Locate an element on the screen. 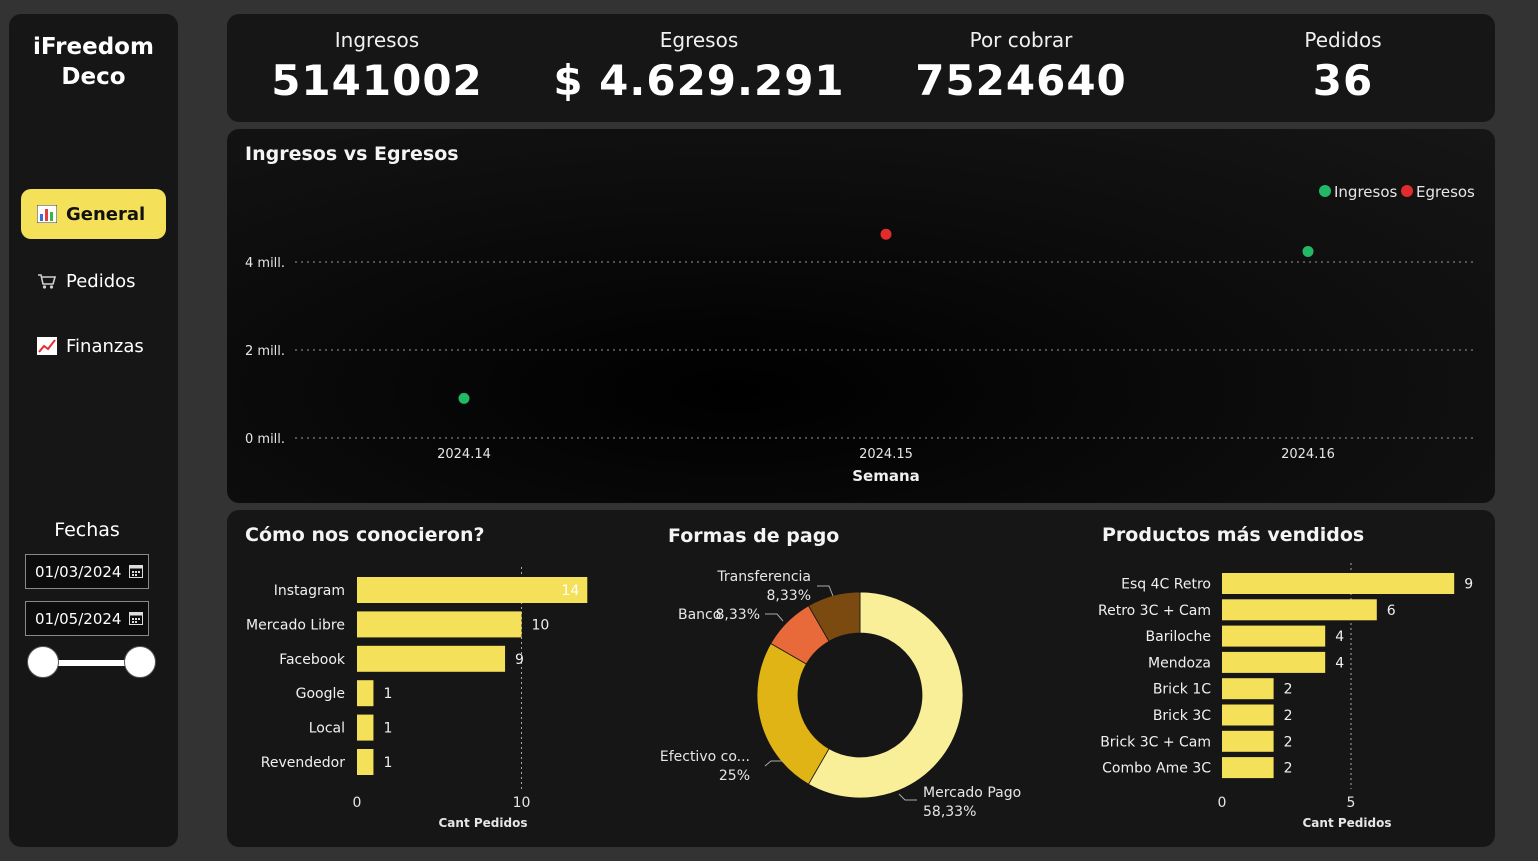 Image resolution: width=1538 pixels, height=861 pixels. data-label: 10 is located at coordinates (541, 625).